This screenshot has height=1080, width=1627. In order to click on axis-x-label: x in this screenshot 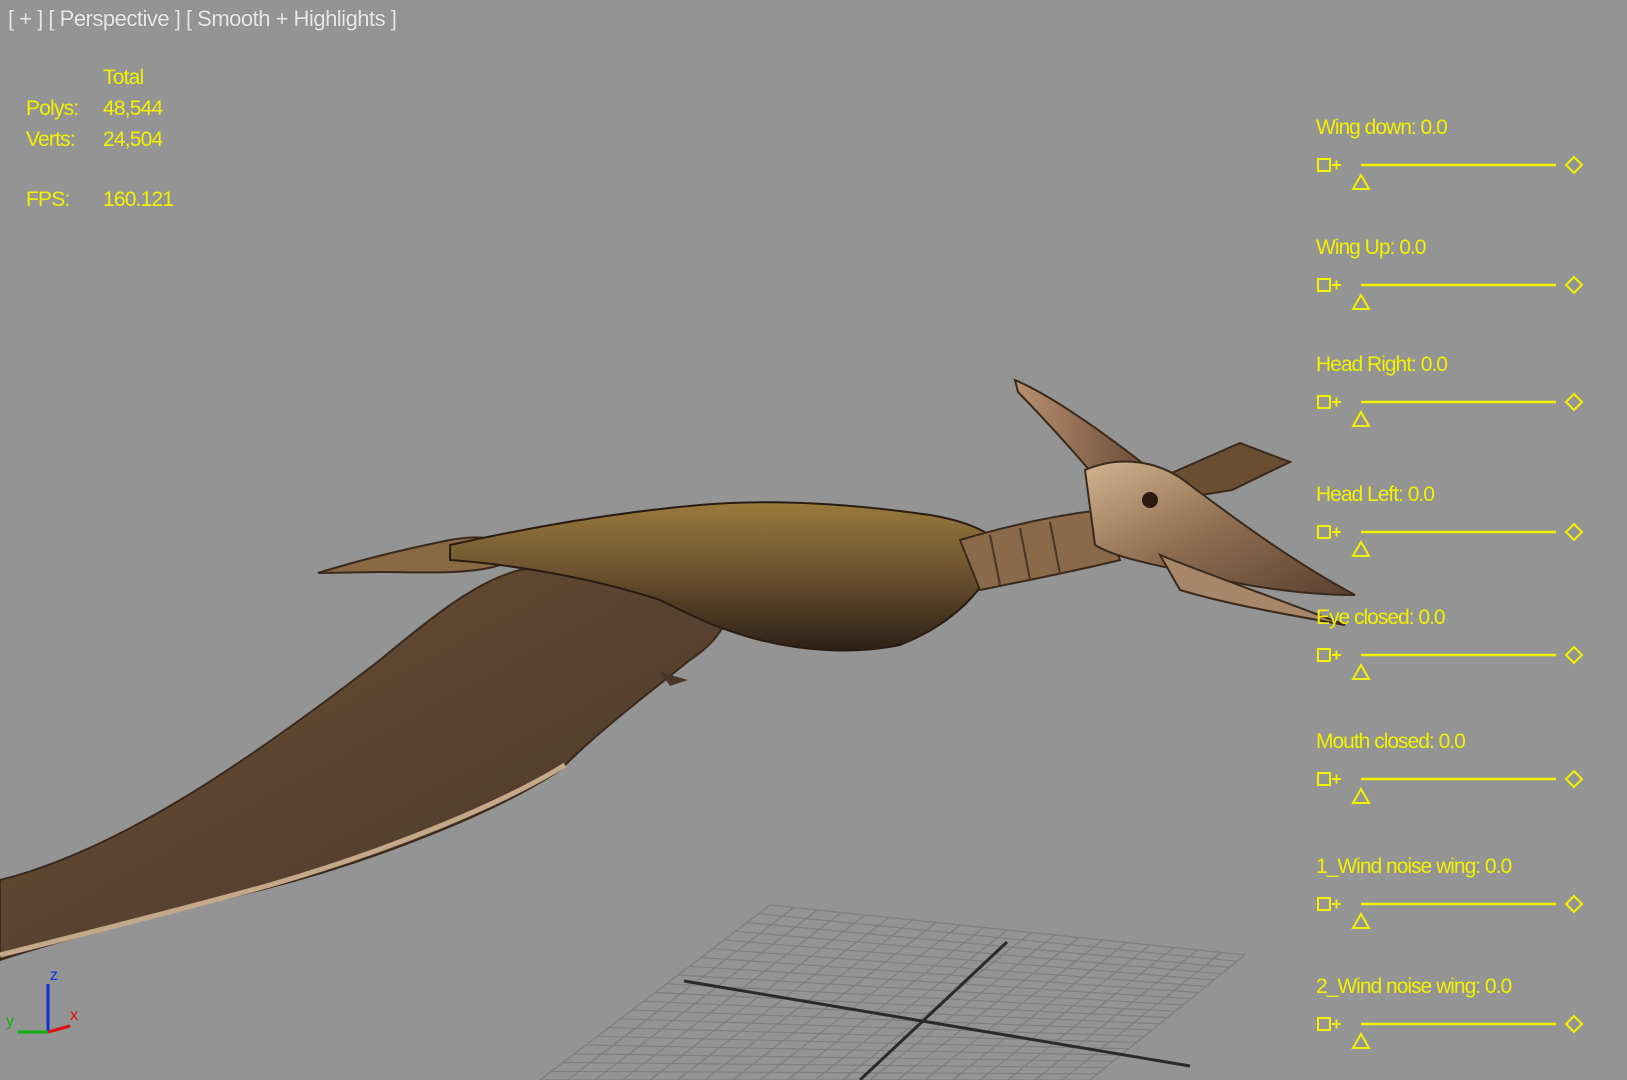, I will do `click(74, 1015)`.